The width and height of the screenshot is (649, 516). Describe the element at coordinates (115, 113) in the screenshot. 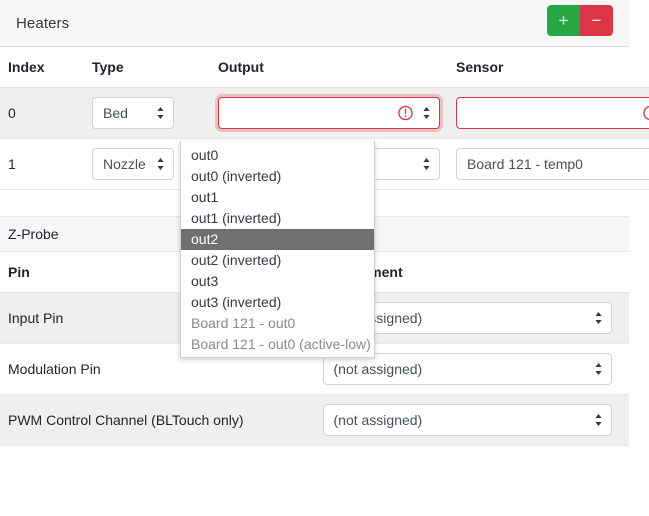

I see `heater-type-value-0: Bed` at that location.